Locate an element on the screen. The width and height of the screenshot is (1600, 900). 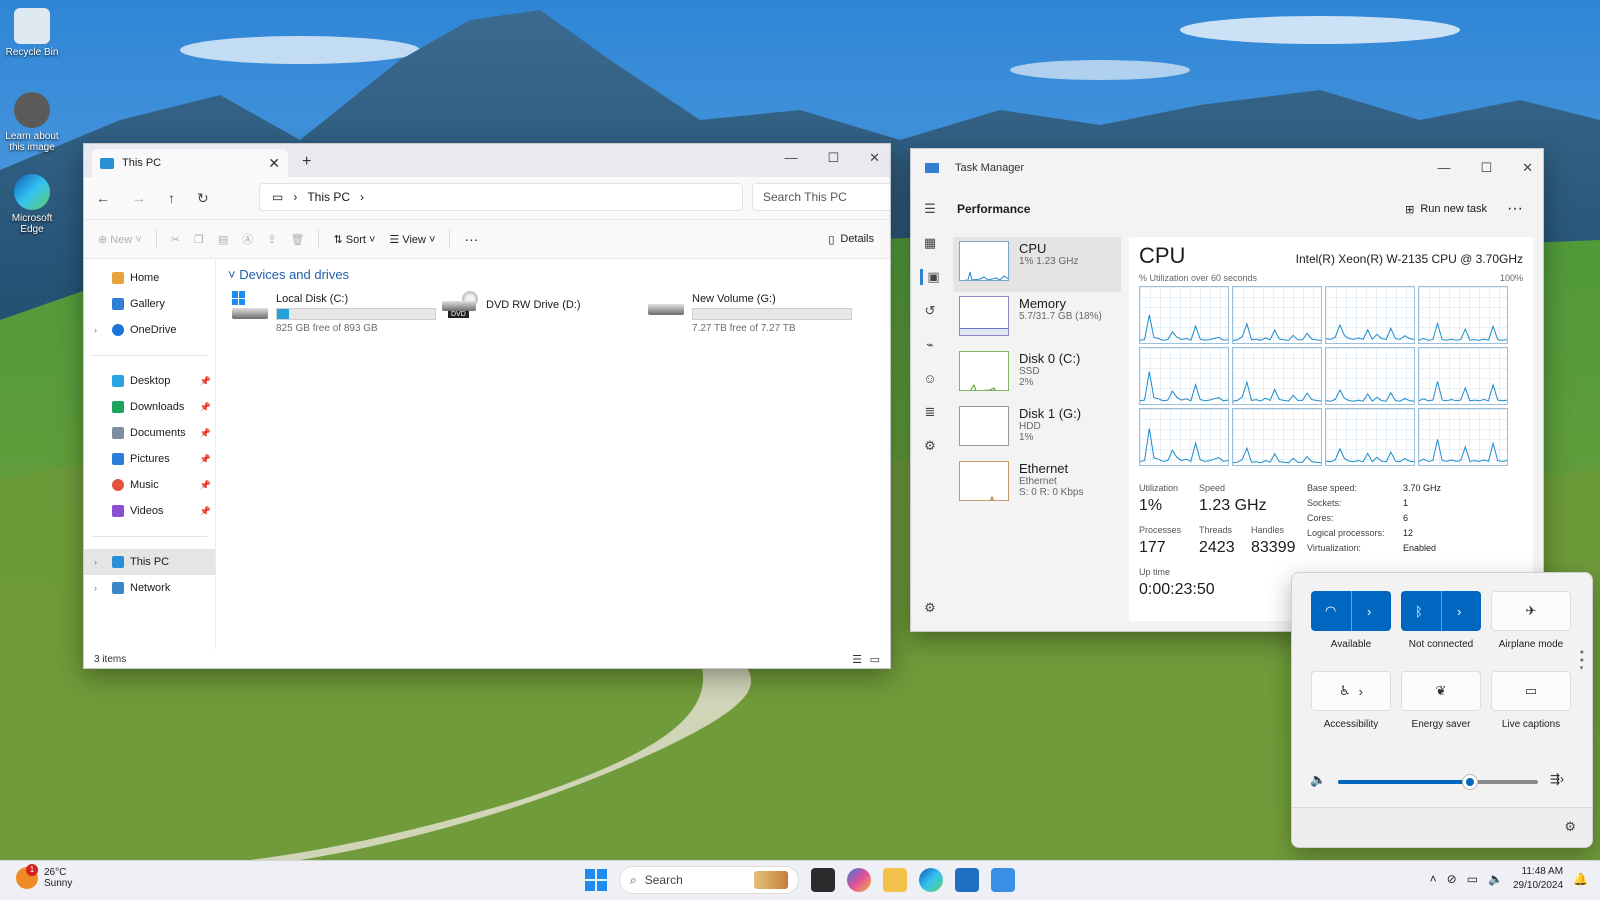
address-bar: ▭ › This PC › is located at coordinates (501, 197).